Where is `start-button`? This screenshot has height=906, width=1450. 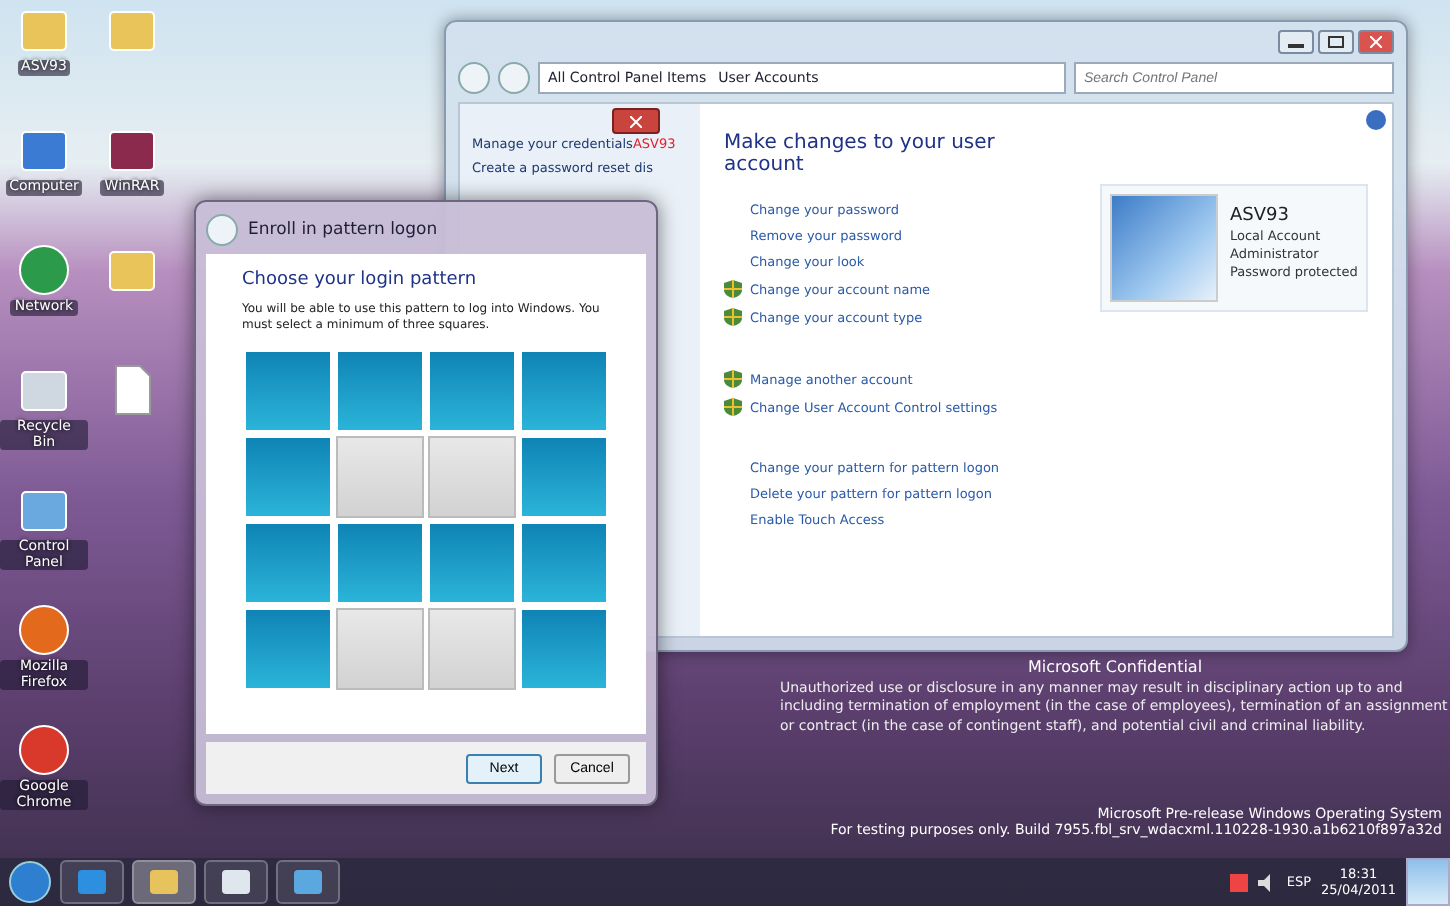
start-button is located at coordinates (30, 882).